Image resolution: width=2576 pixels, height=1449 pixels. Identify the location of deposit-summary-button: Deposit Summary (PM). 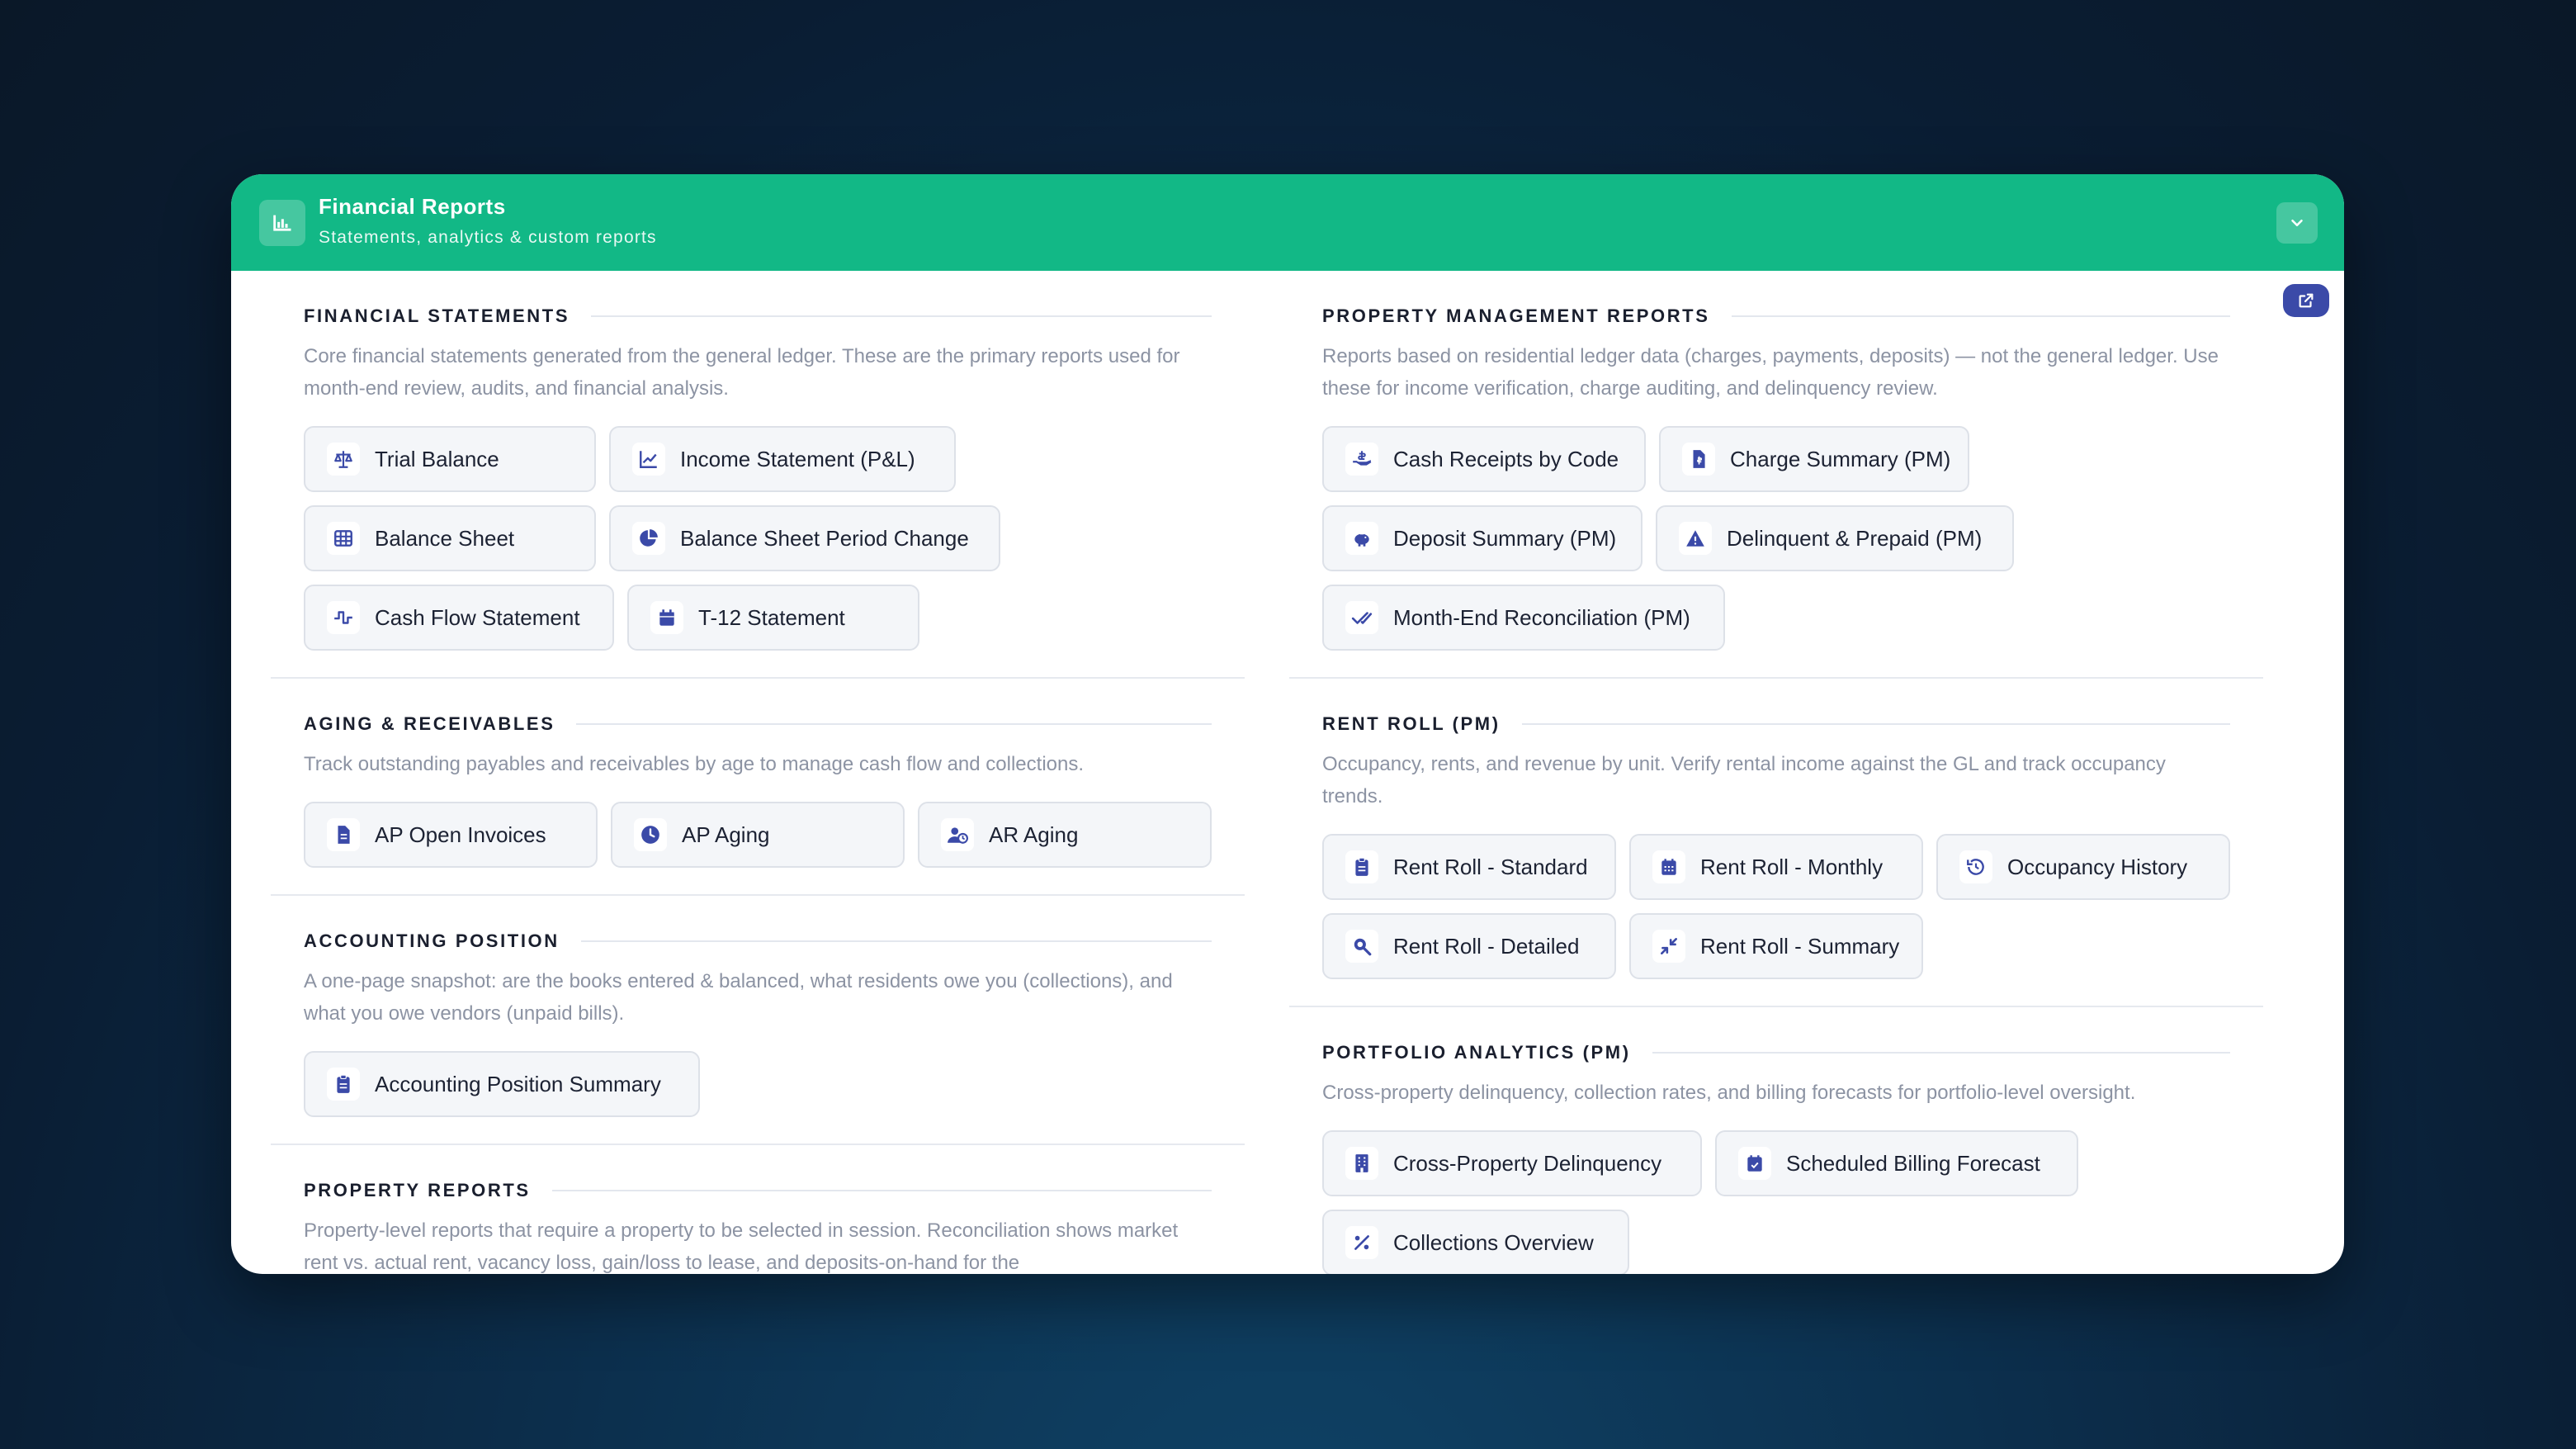
(1482, 538).